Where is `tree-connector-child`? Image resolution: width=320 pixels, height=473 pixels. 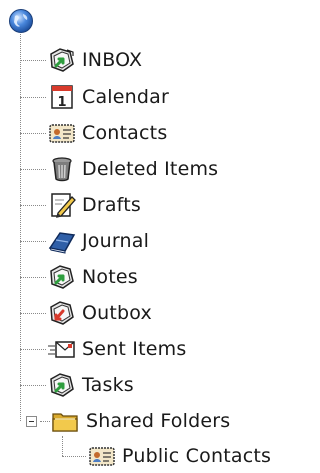
tree-connector-child is located at coordinates (62, 446).